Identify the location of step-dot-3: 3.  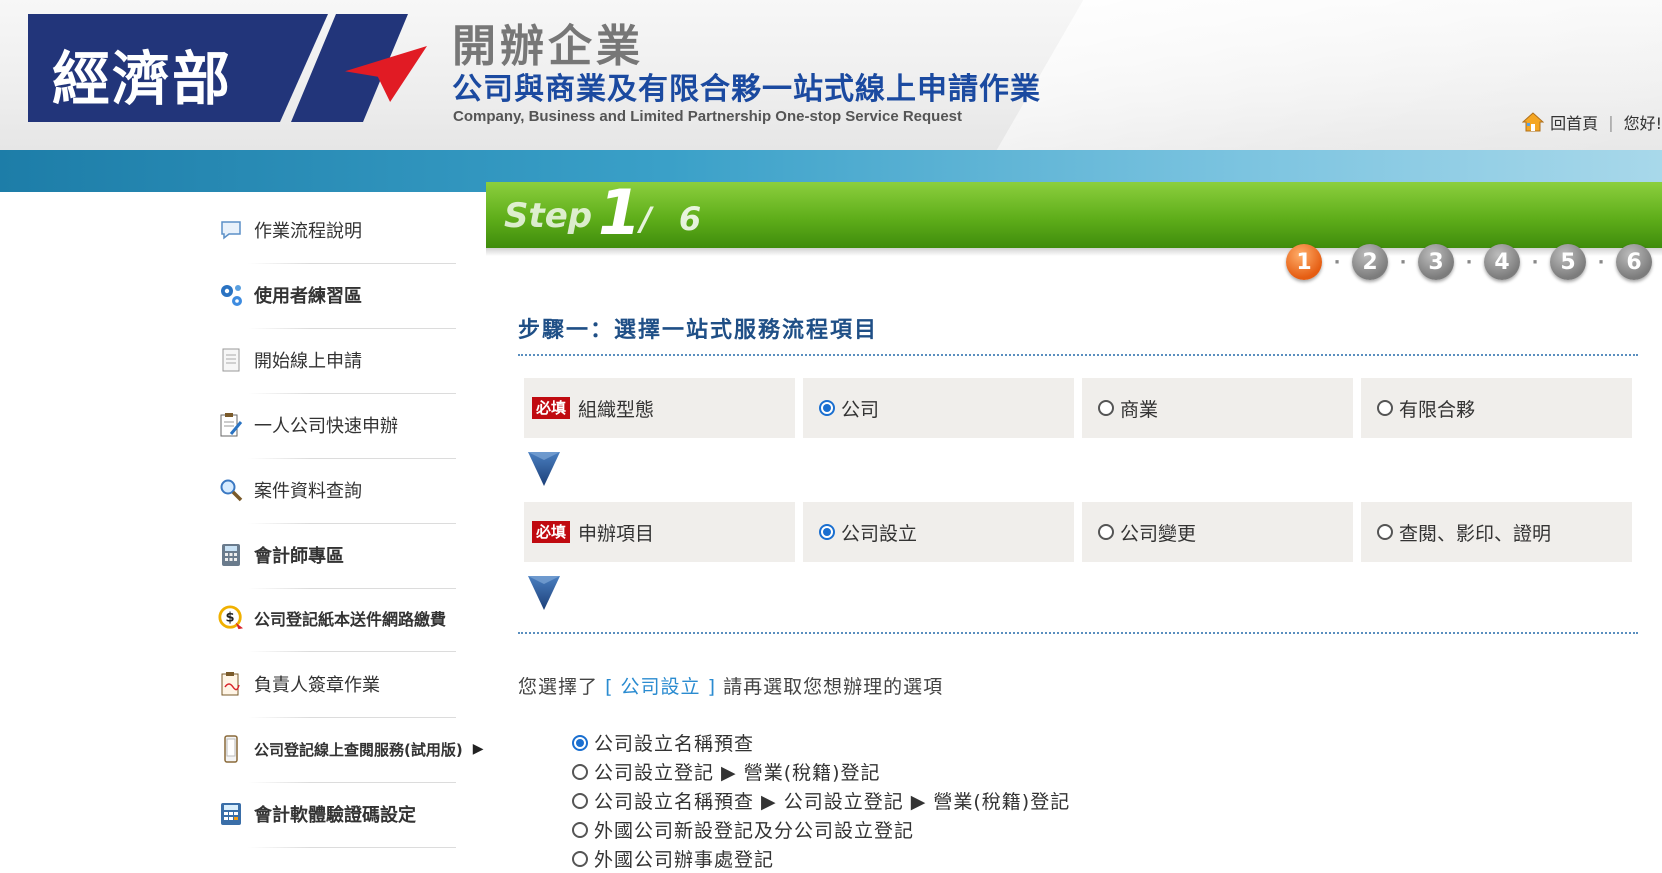
(1436, 262).